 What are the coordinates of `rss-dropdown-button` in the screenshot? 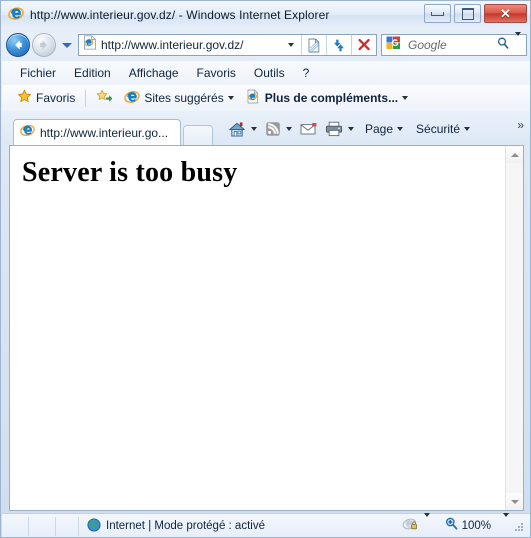 It's located at (290, 129).